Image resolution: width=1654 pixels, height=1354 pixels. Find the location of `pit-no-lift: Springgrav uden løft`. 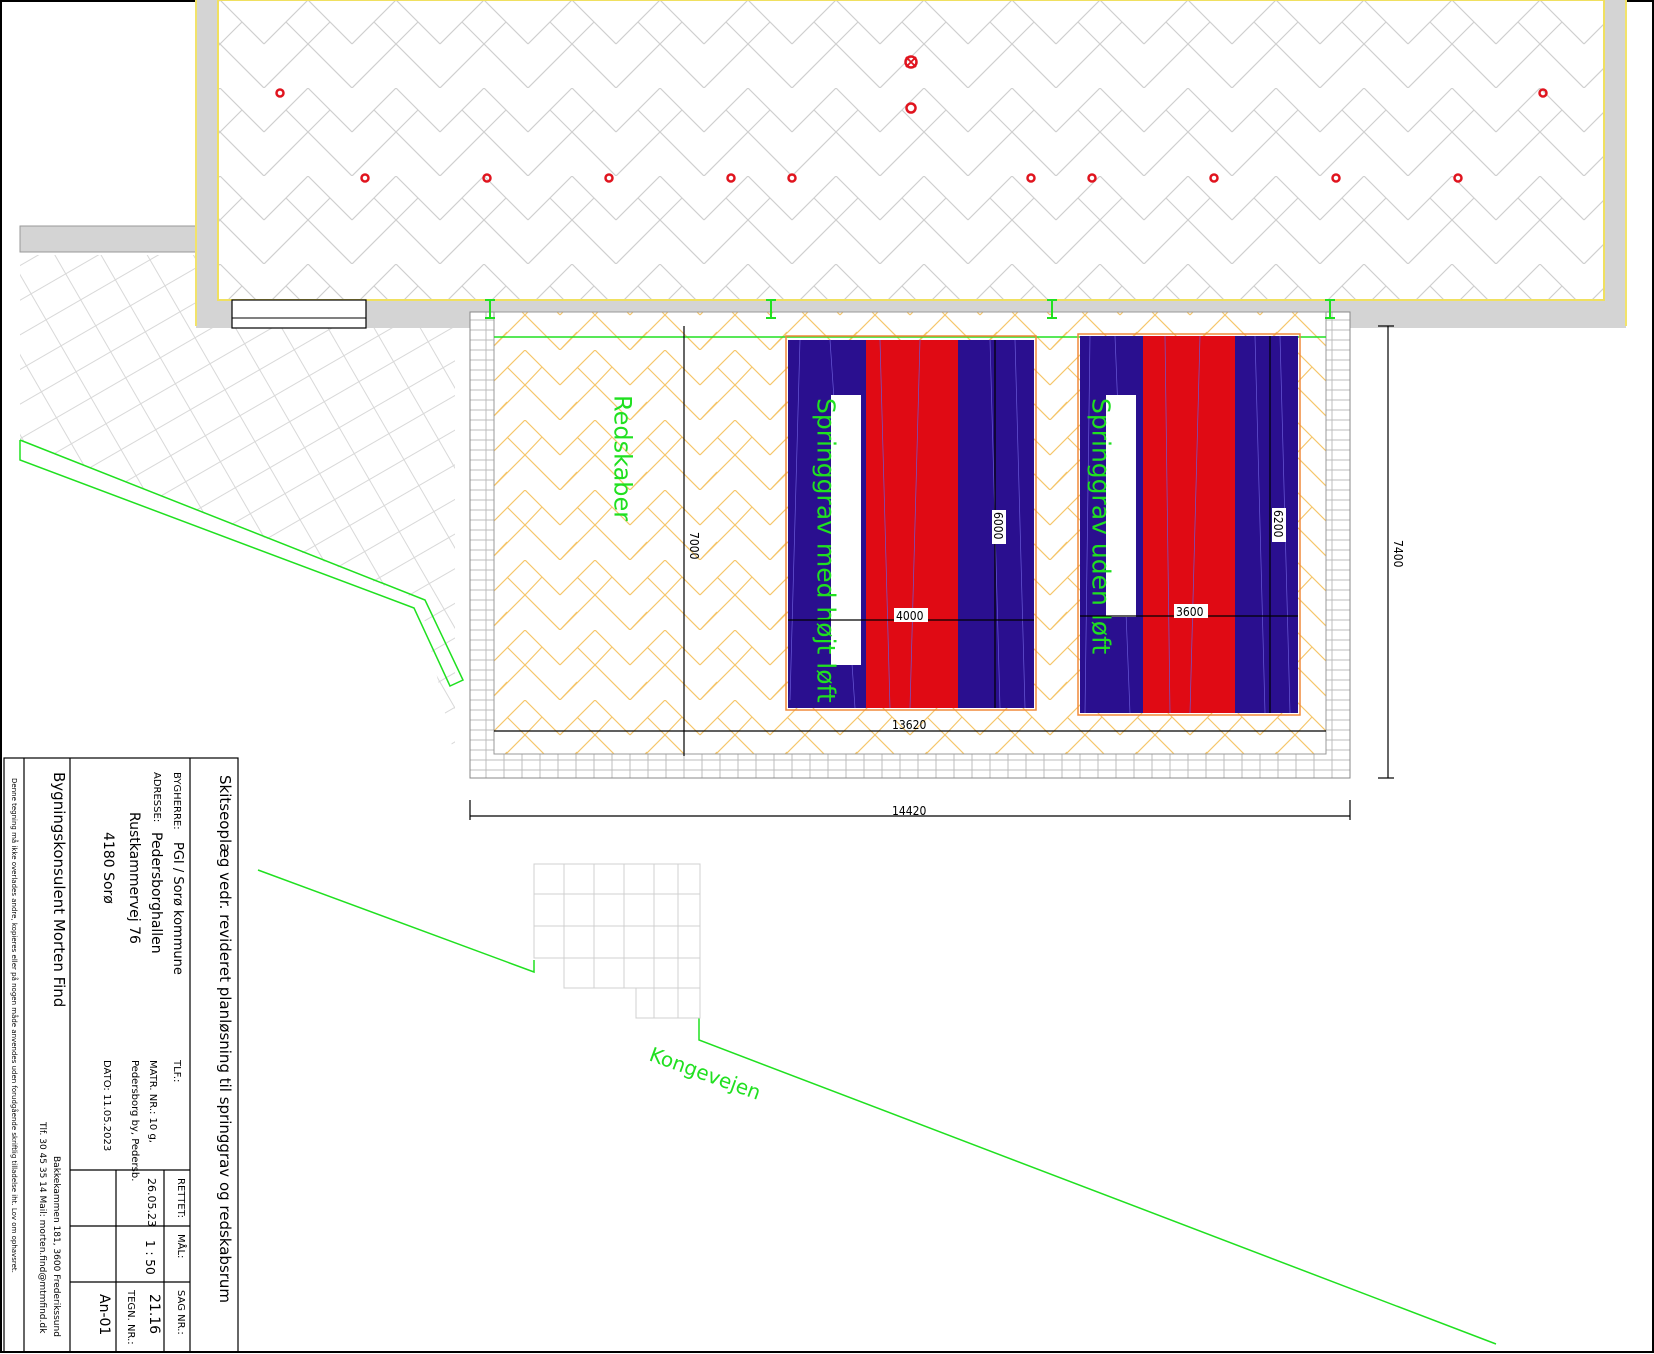

pit-no-lift: Springgrav uden løft is located at coordinates (1189, 524).